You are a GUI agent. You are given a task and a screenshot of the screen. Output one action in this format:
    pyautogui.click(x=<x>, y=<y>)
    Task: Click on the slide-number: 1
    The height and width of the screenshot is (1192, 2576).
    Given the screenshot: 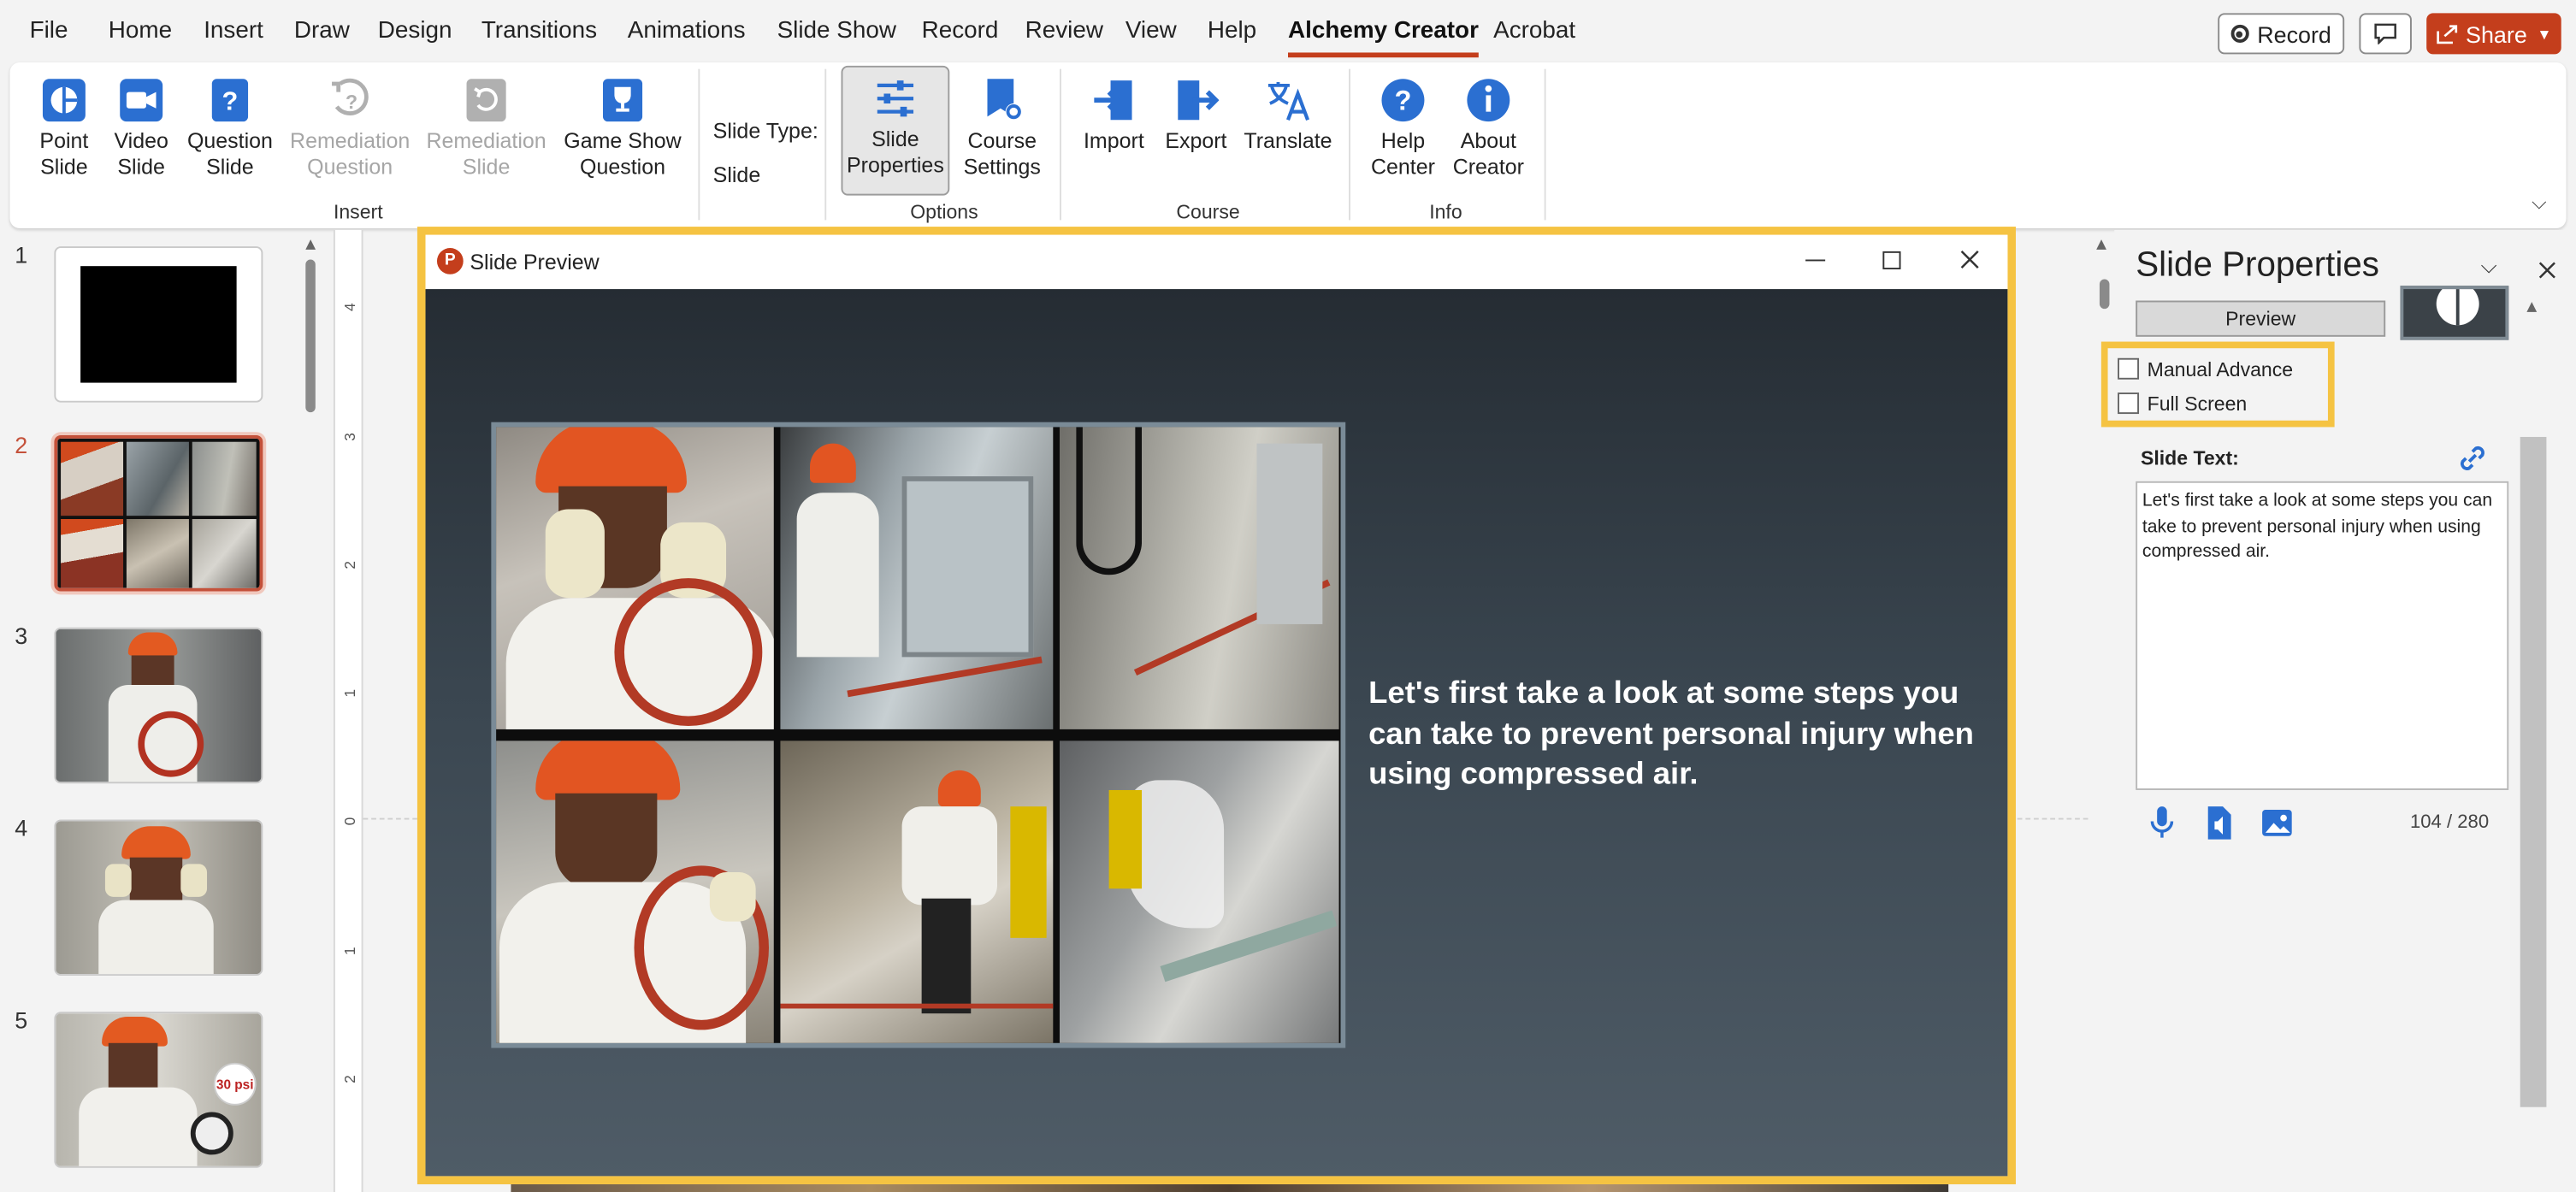 What is the action you would take?
    pyautogui.click(x=21, y=254)
    